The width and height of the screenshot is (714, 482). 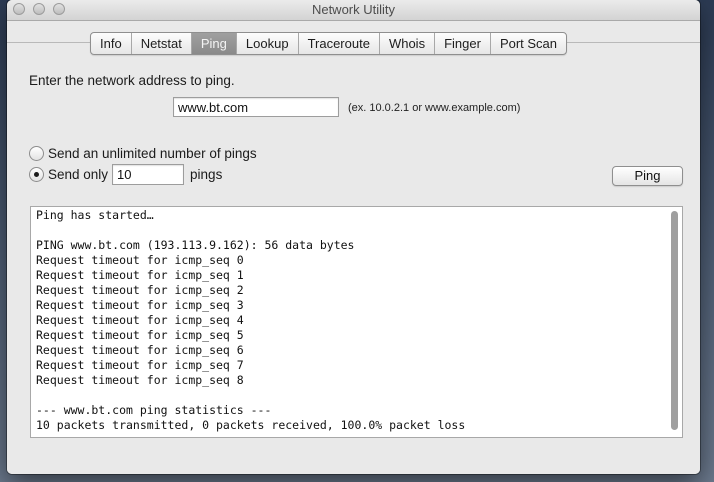 What do you see at coordinates (256, 107) in the screenshot?
I see `network-address-input` at bounding box center [256, 107].